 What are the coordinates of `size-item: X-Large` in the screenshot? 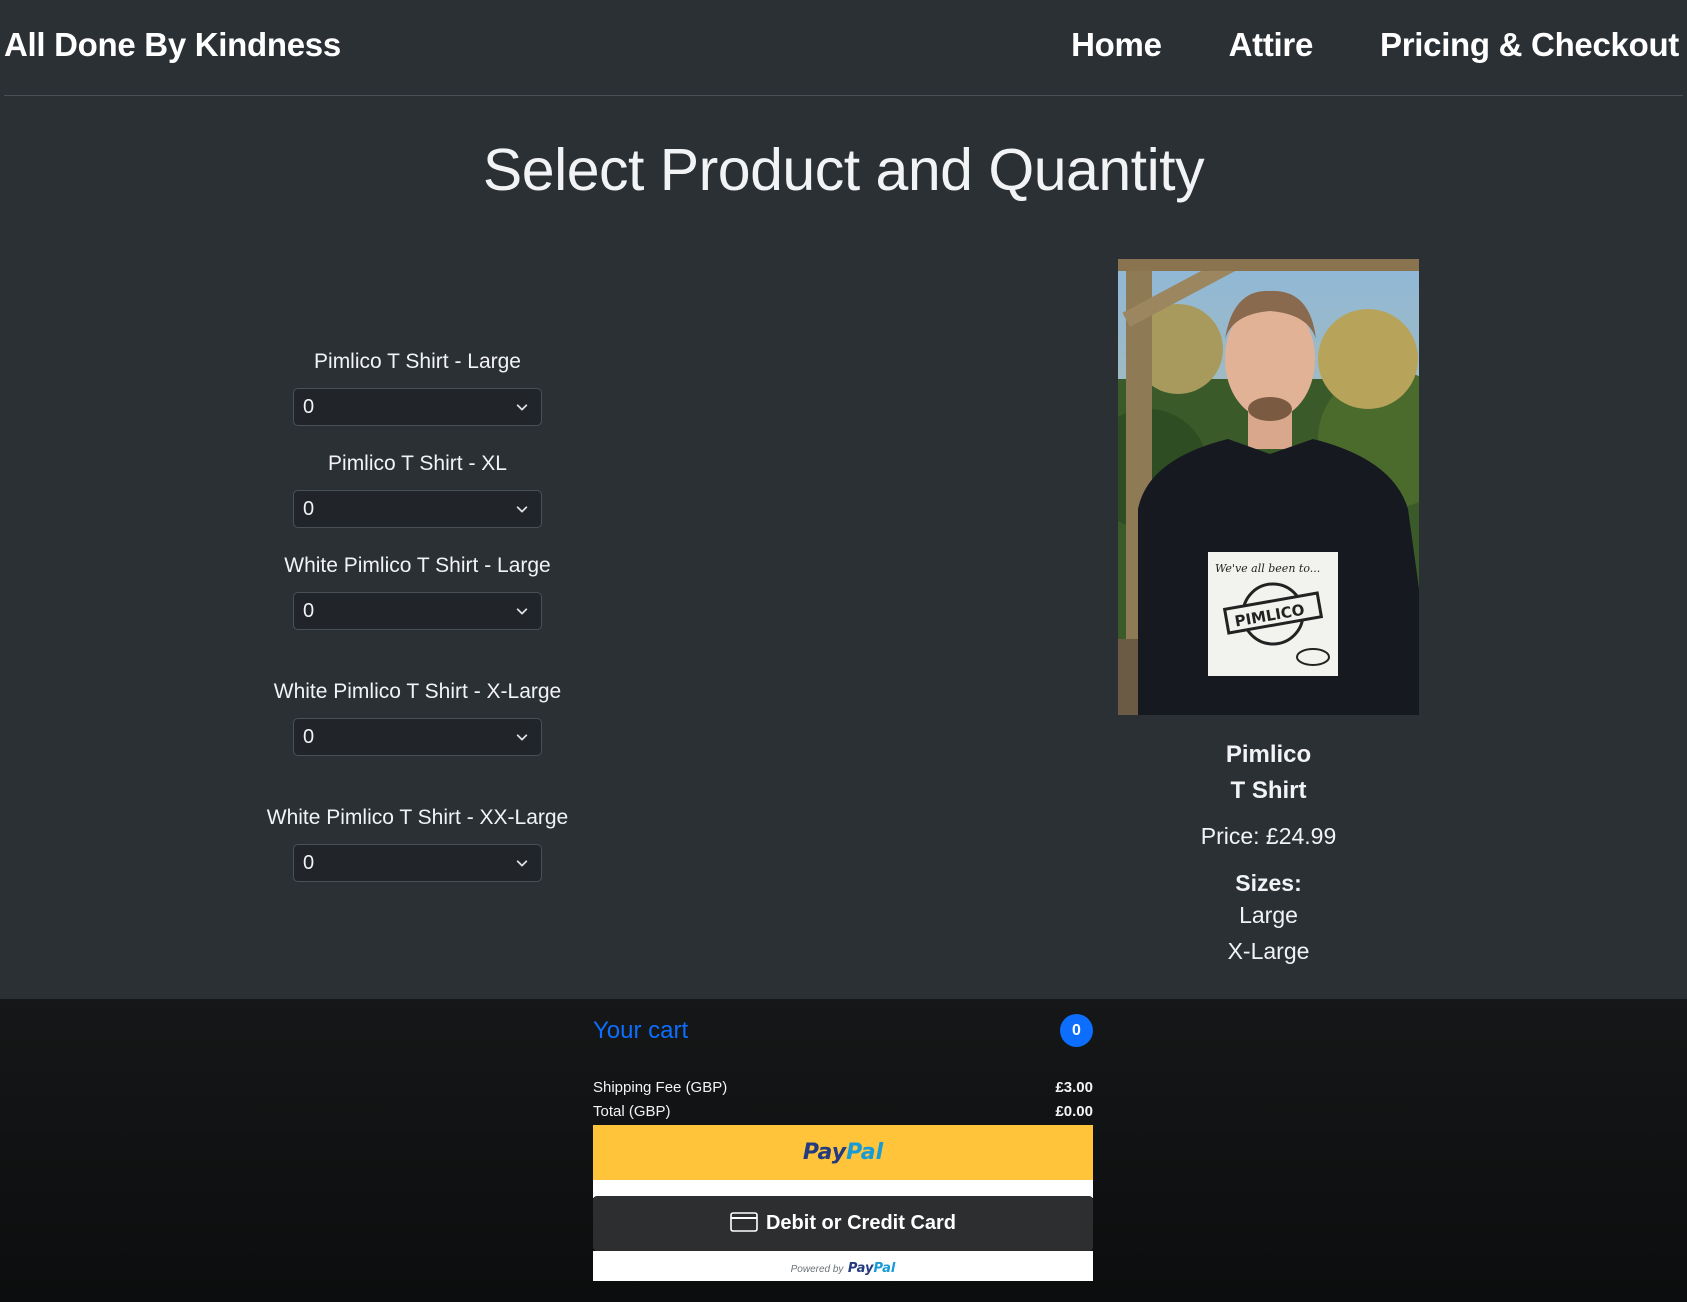 It's located at (1268, 951).